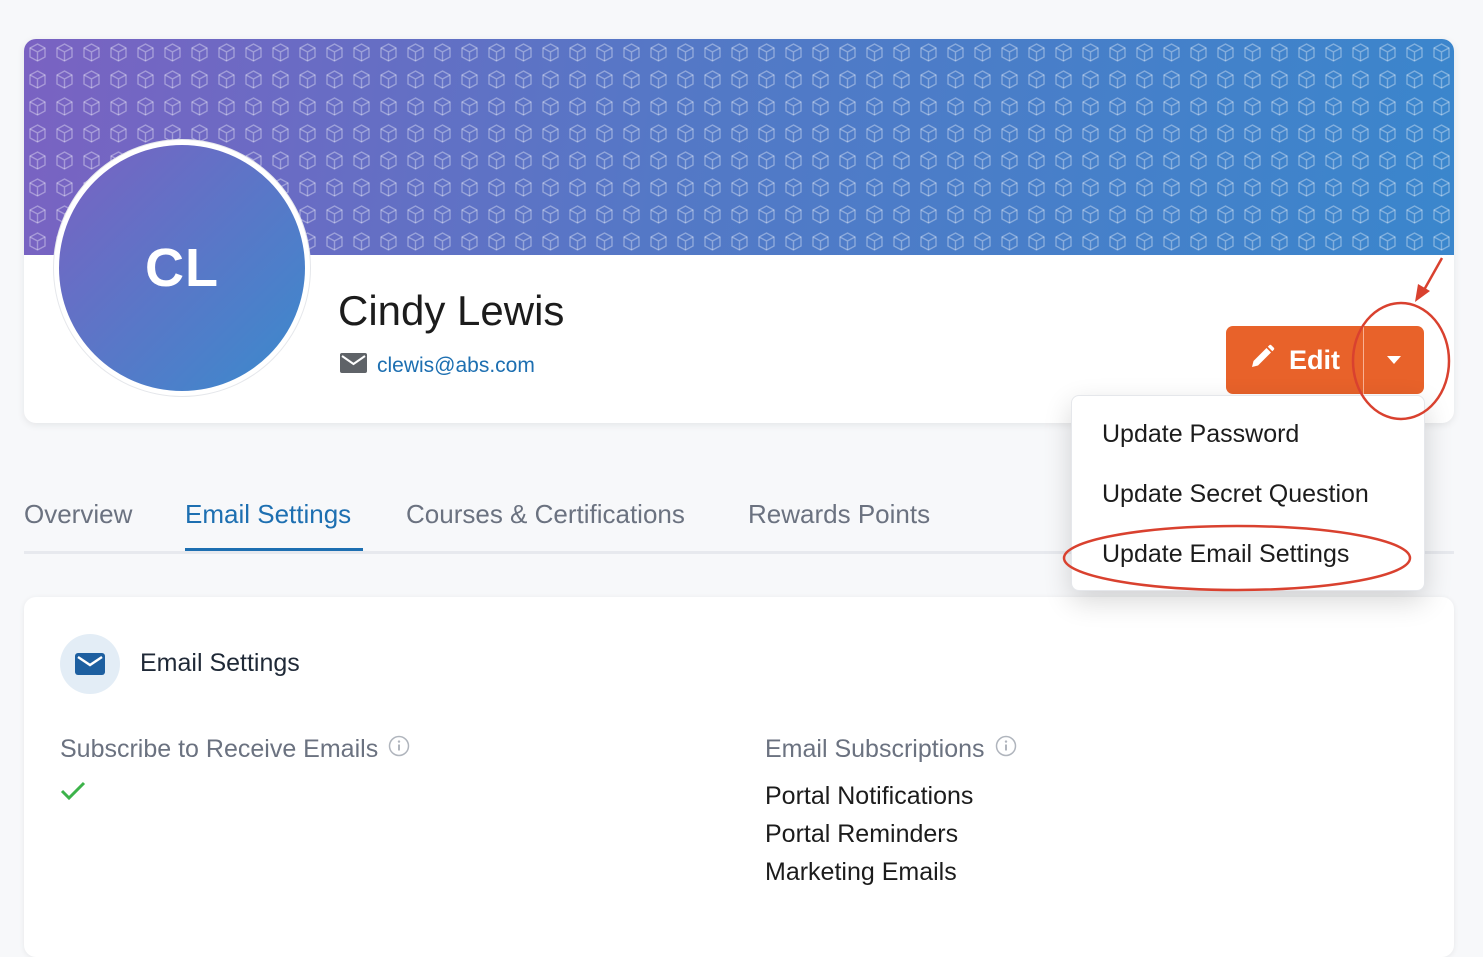 Image resolution: width=1483 pixels, height=957 pixels. I want to click on caret-down-icon, so click(1394, 360).